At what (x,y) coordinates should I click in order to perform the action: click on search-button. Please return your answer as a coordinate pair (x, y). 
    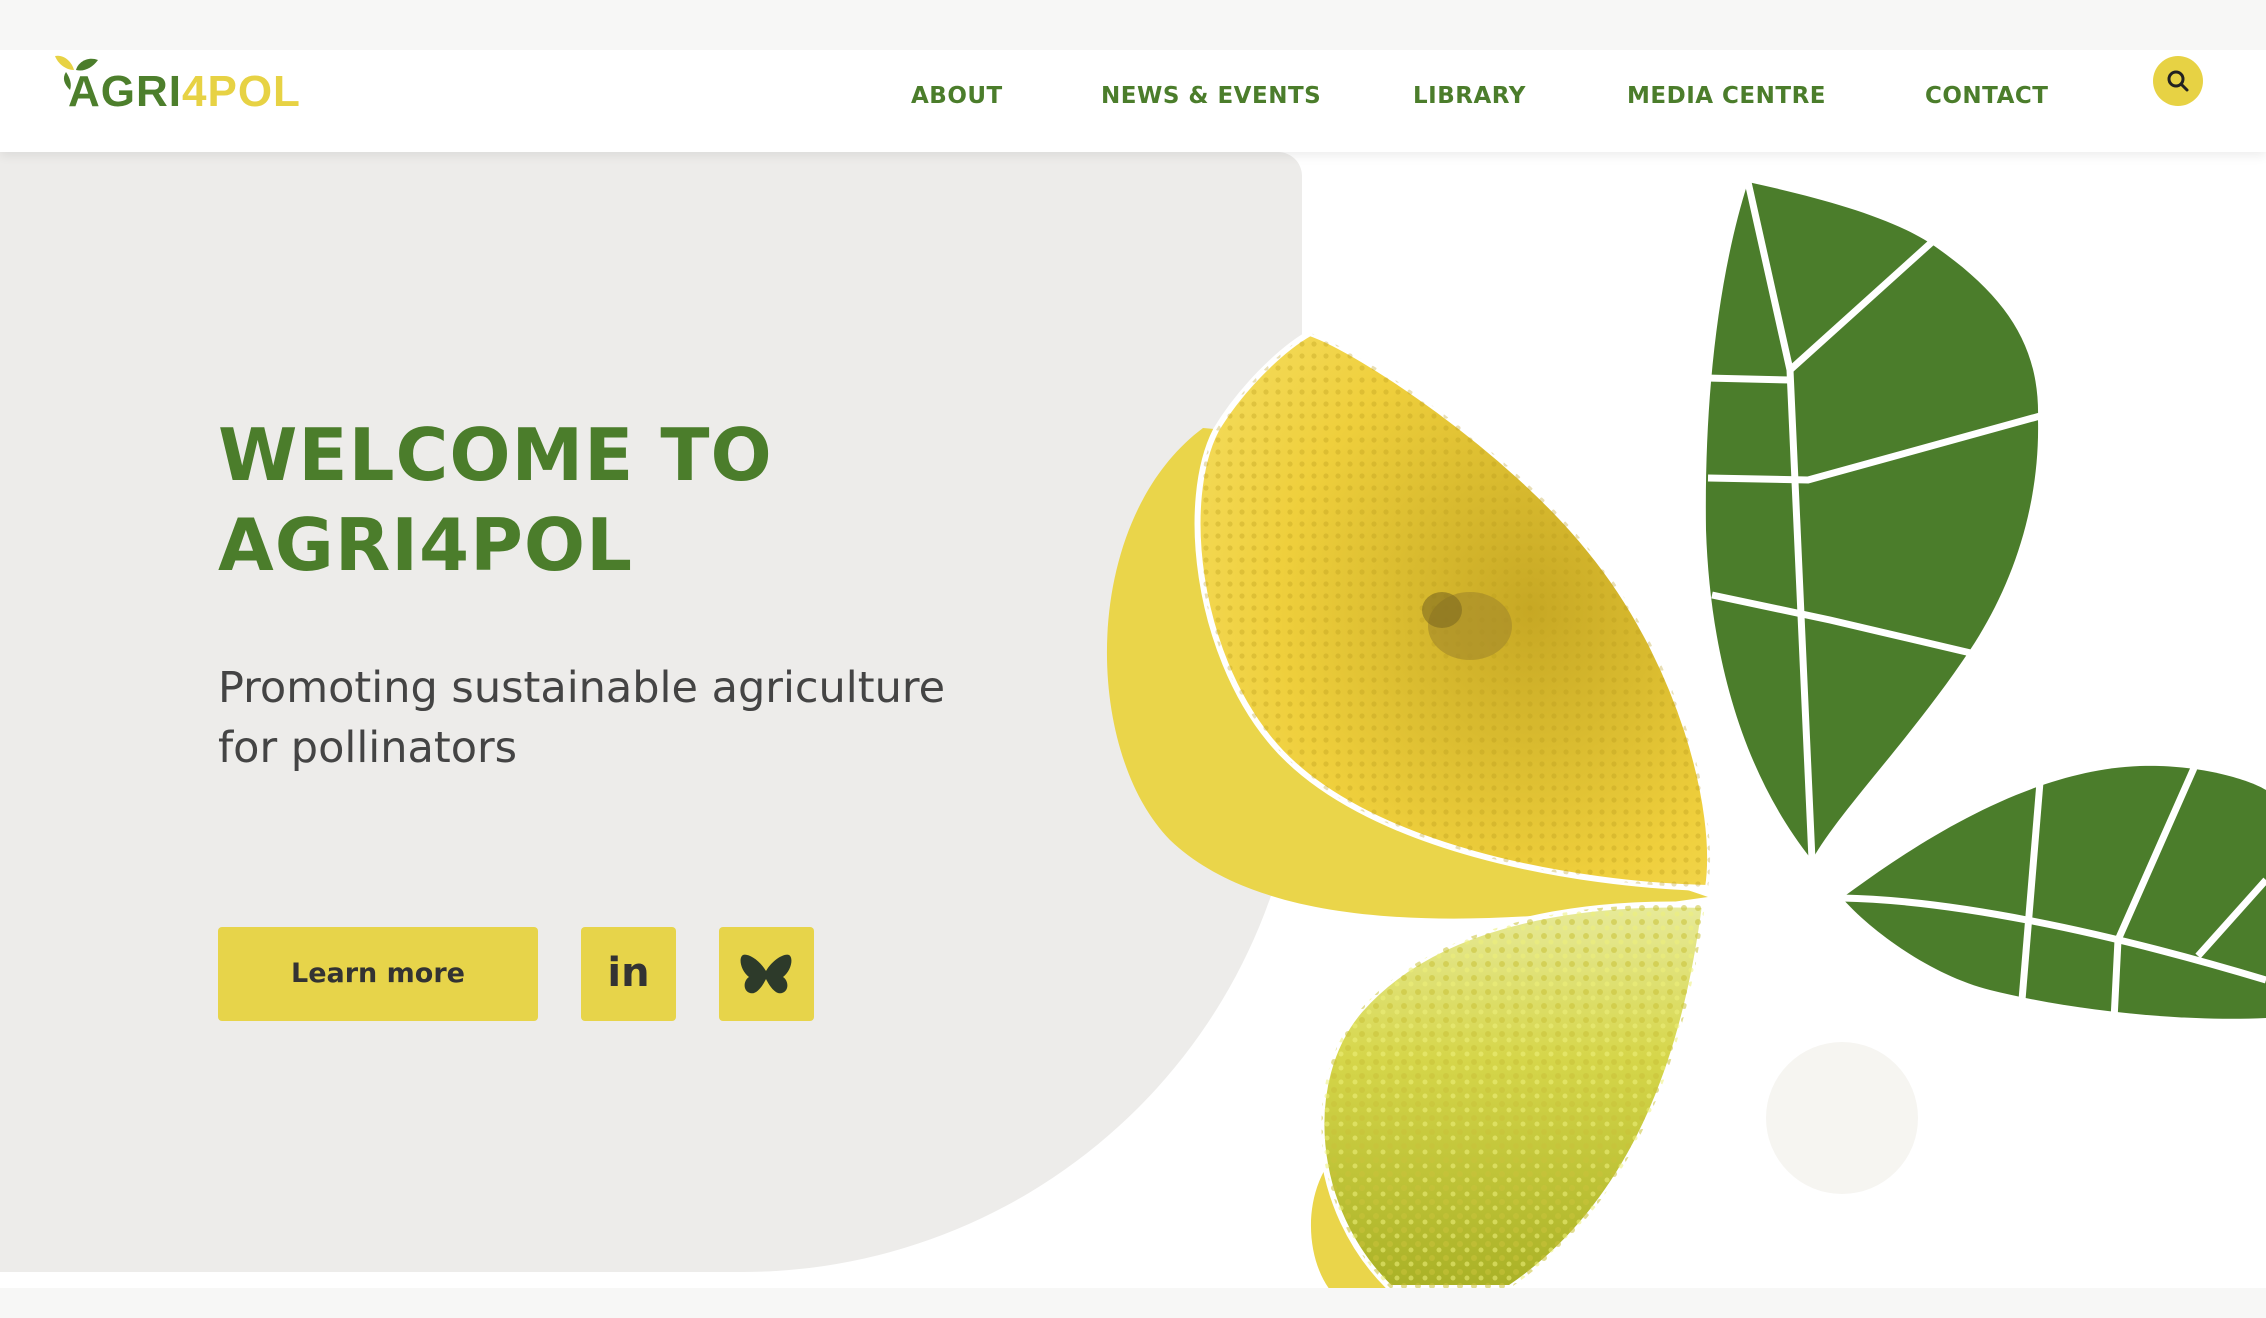
    Looking at the image, I should click on (2178, 81).